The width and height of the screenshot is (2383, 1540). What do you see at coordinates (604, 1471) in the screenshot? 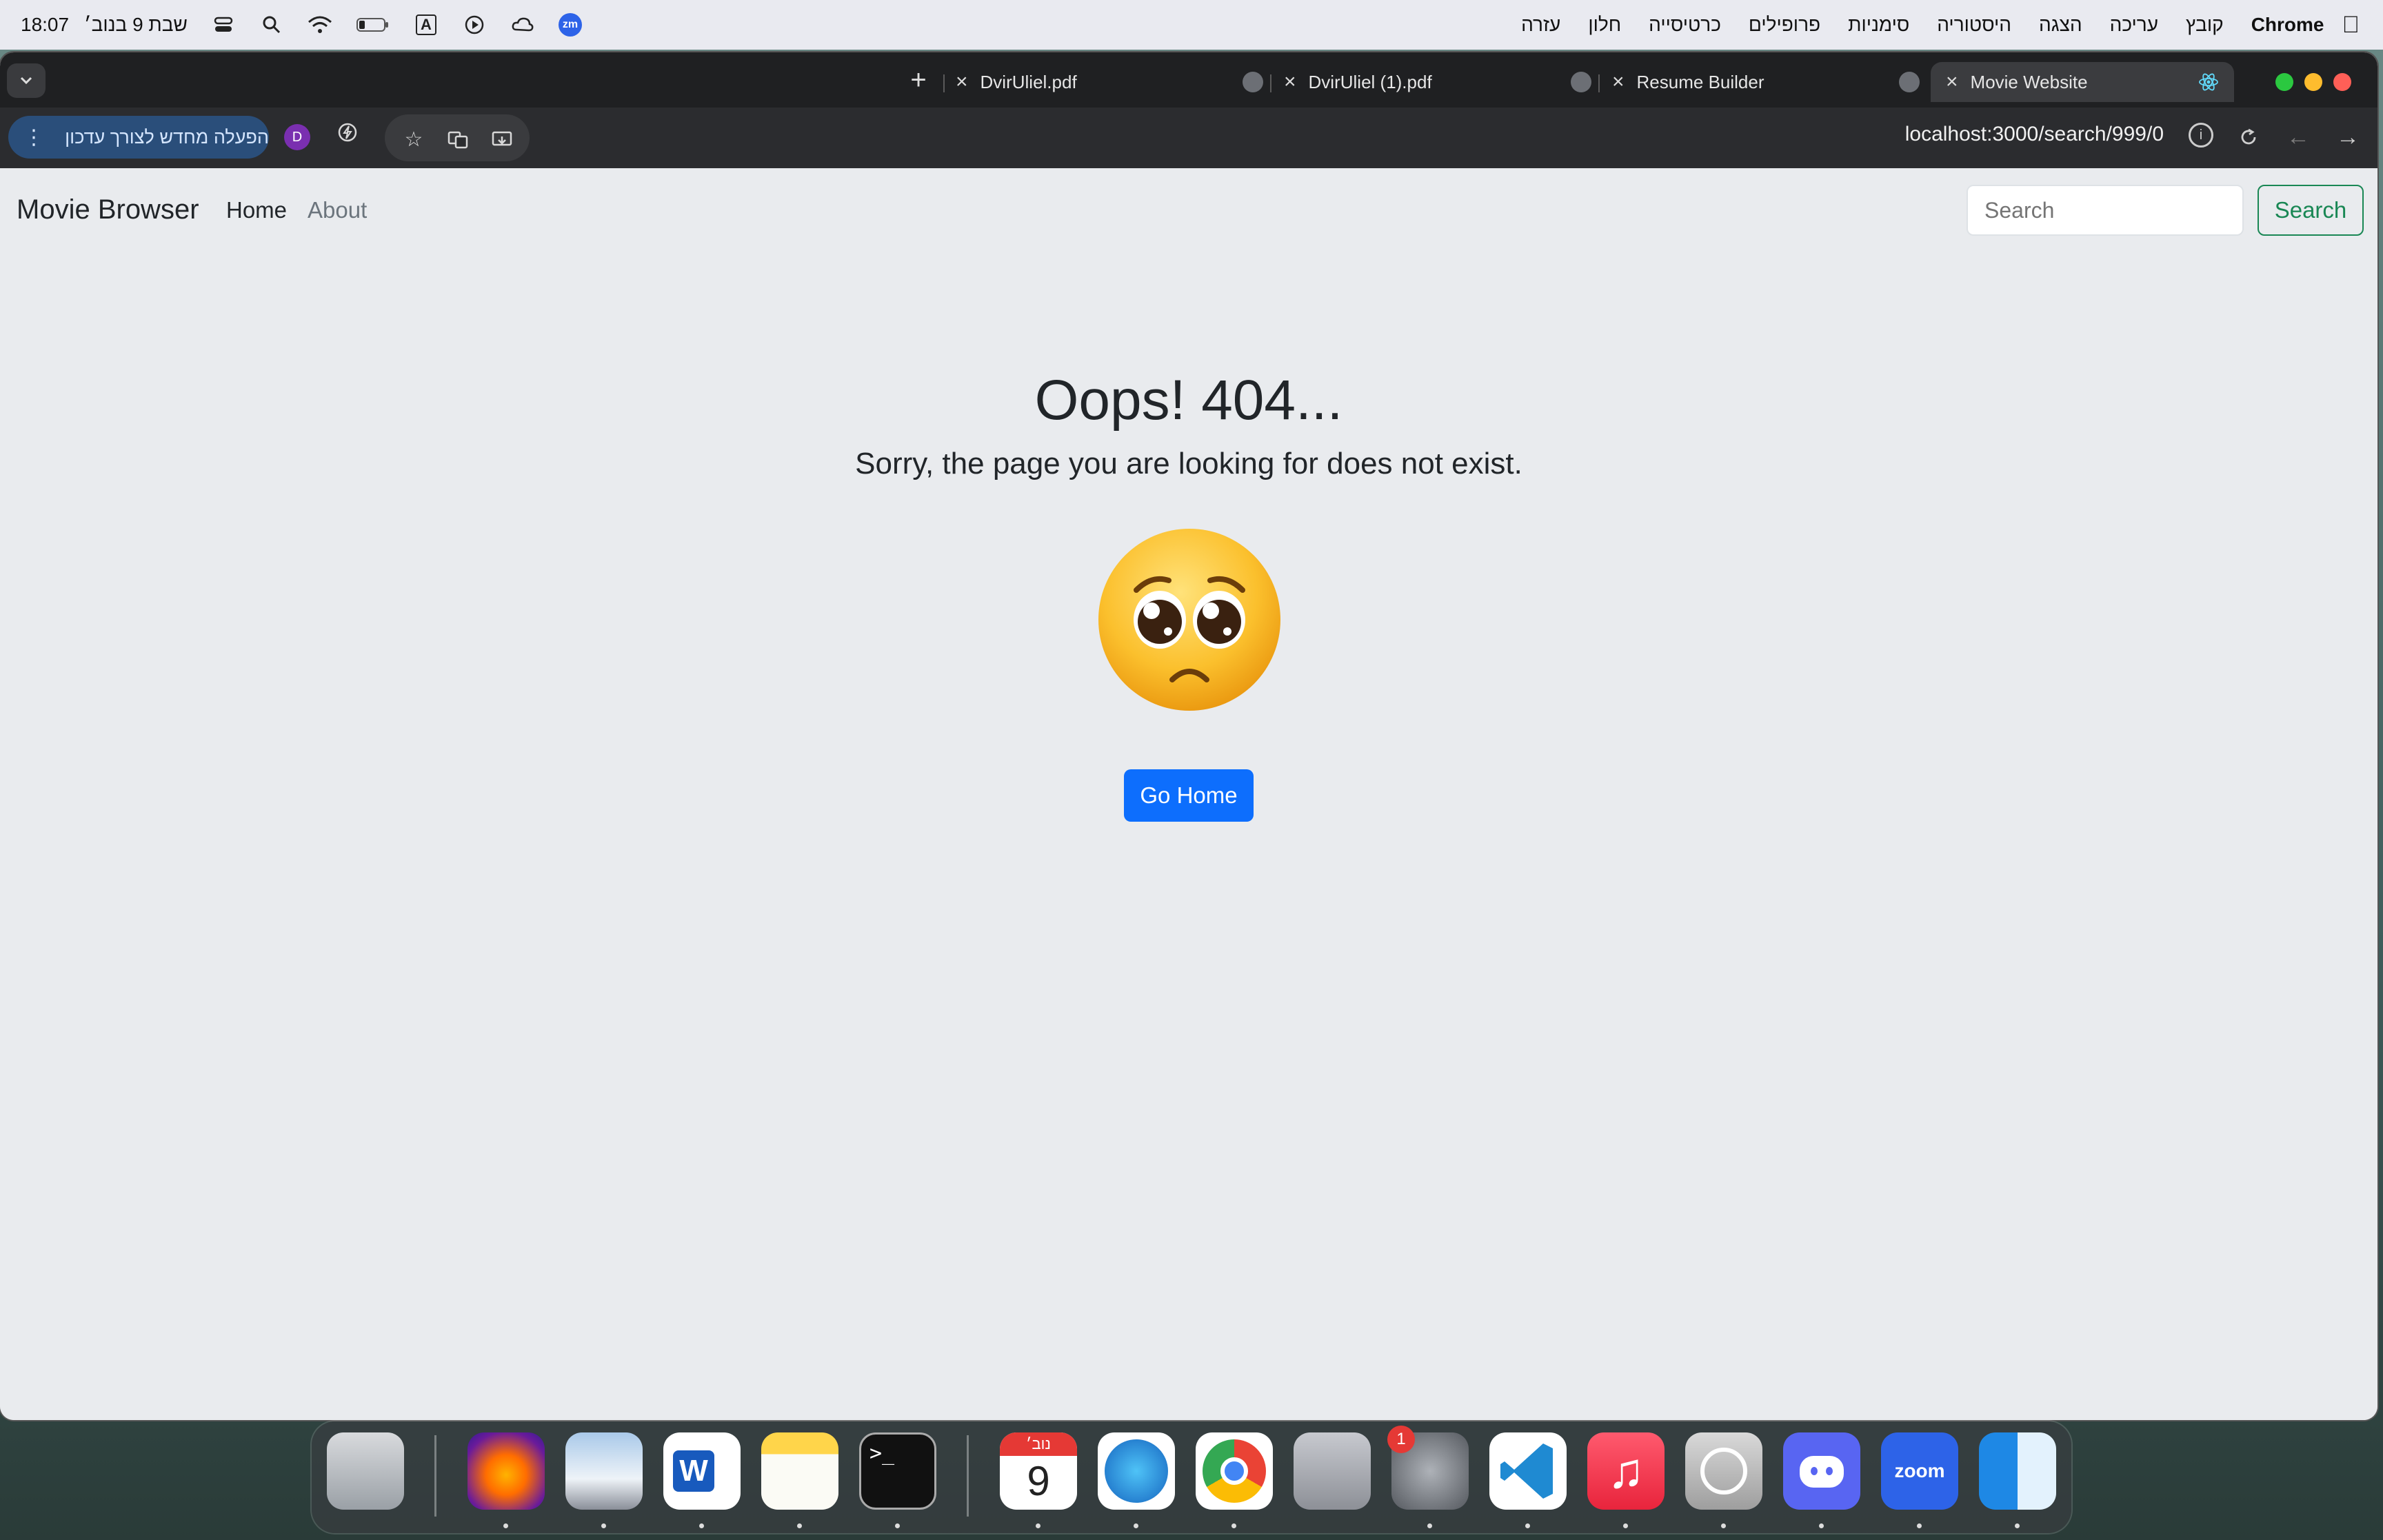
I see `preview-icon` at bounding box center [604, 1471].